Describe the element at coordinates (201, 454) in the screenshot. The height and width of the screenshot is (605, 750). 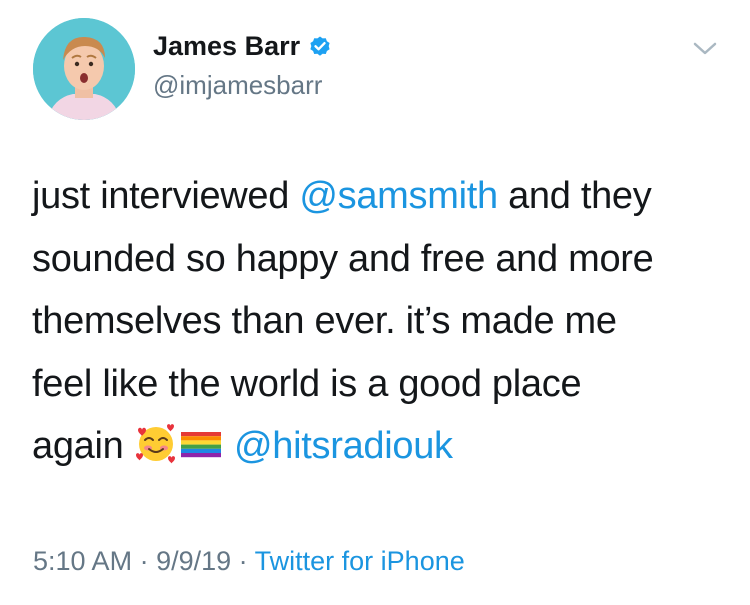
I see `rainbow-flag-icon` at that location.